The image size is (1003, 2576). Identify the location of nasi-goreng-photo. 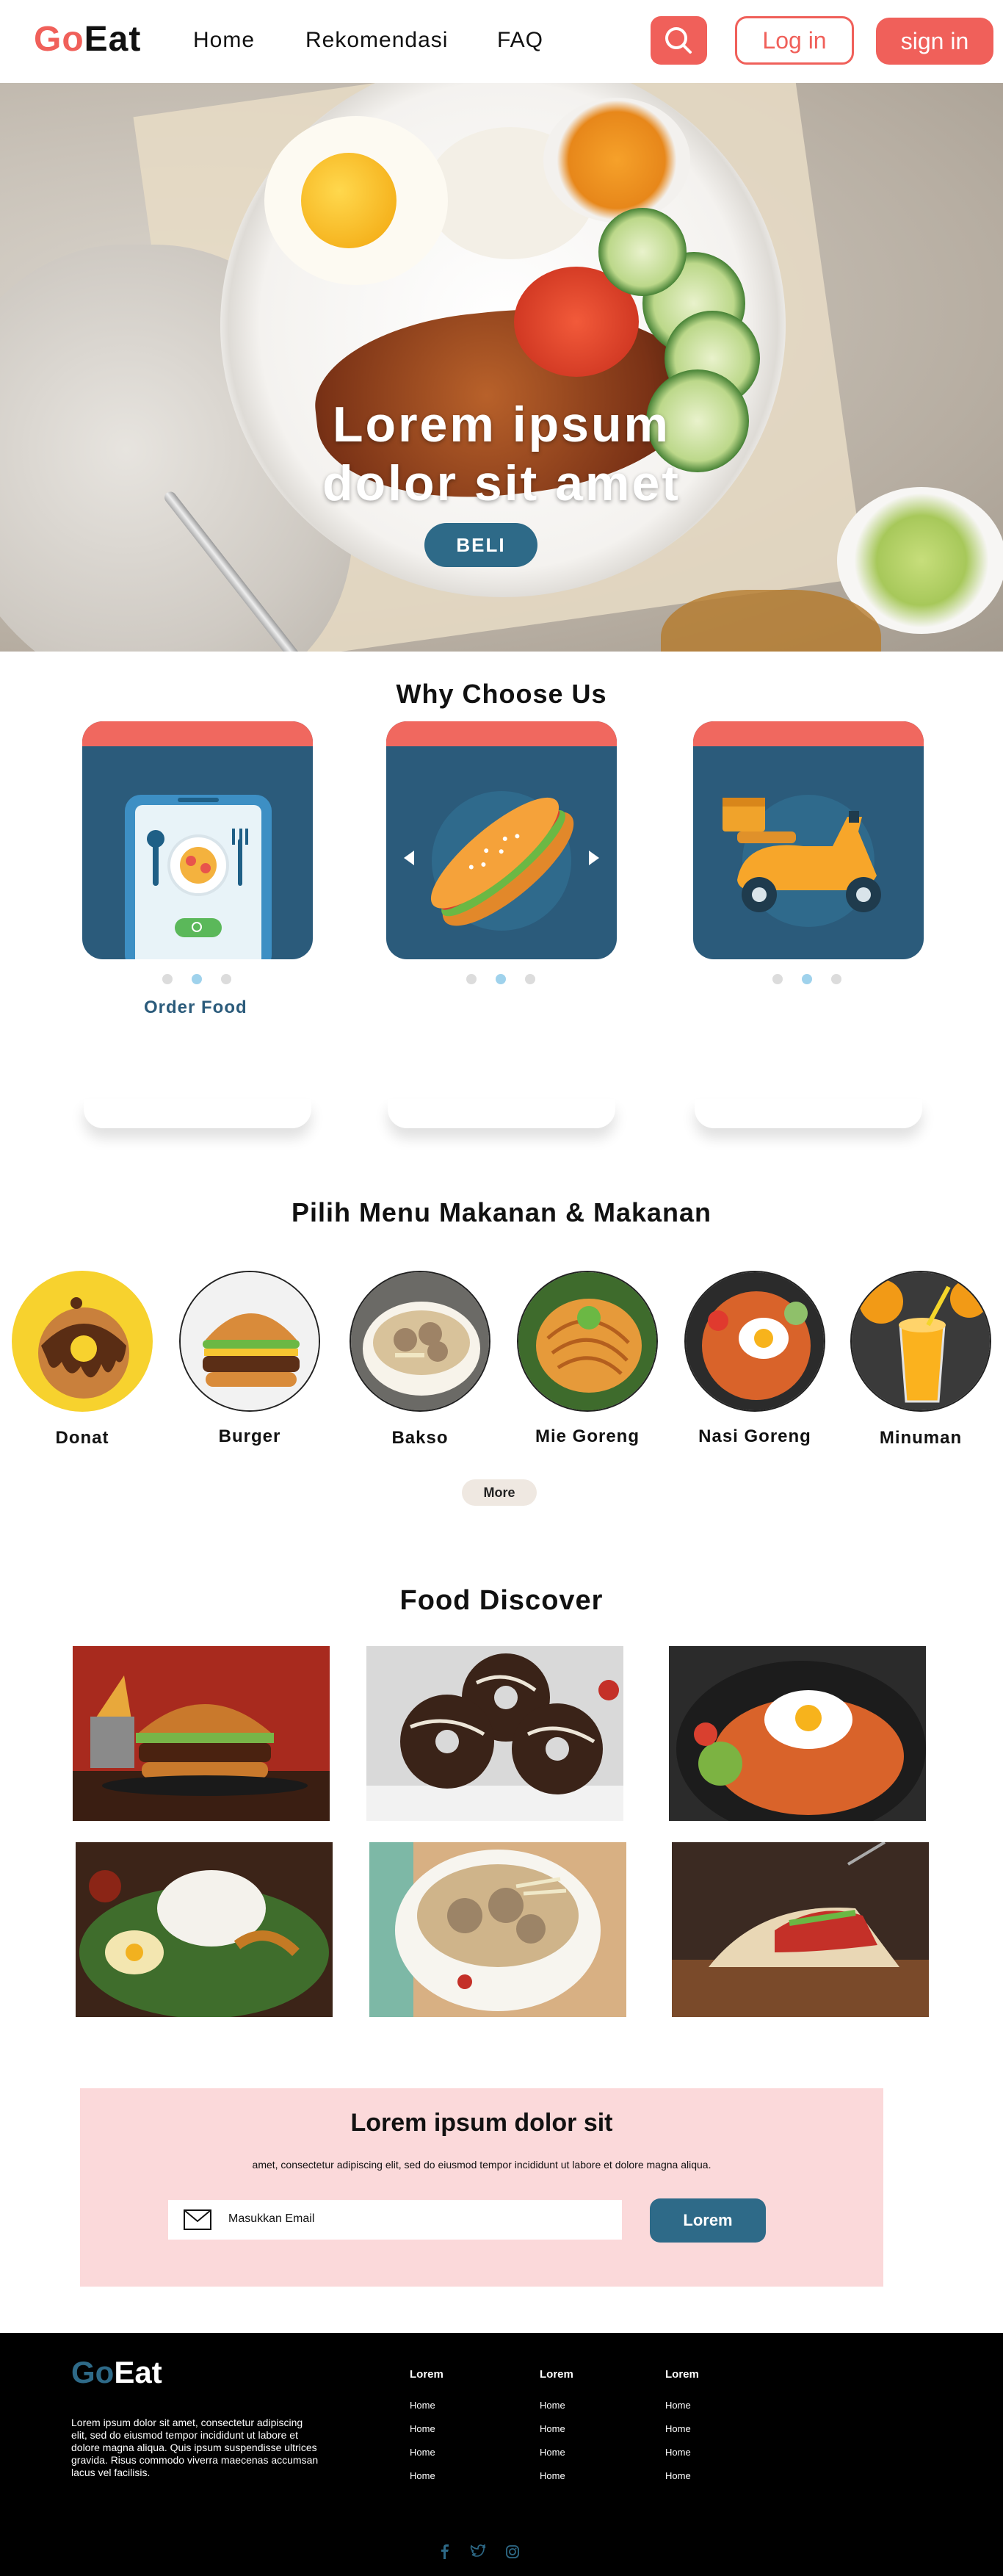
(797, 1734).